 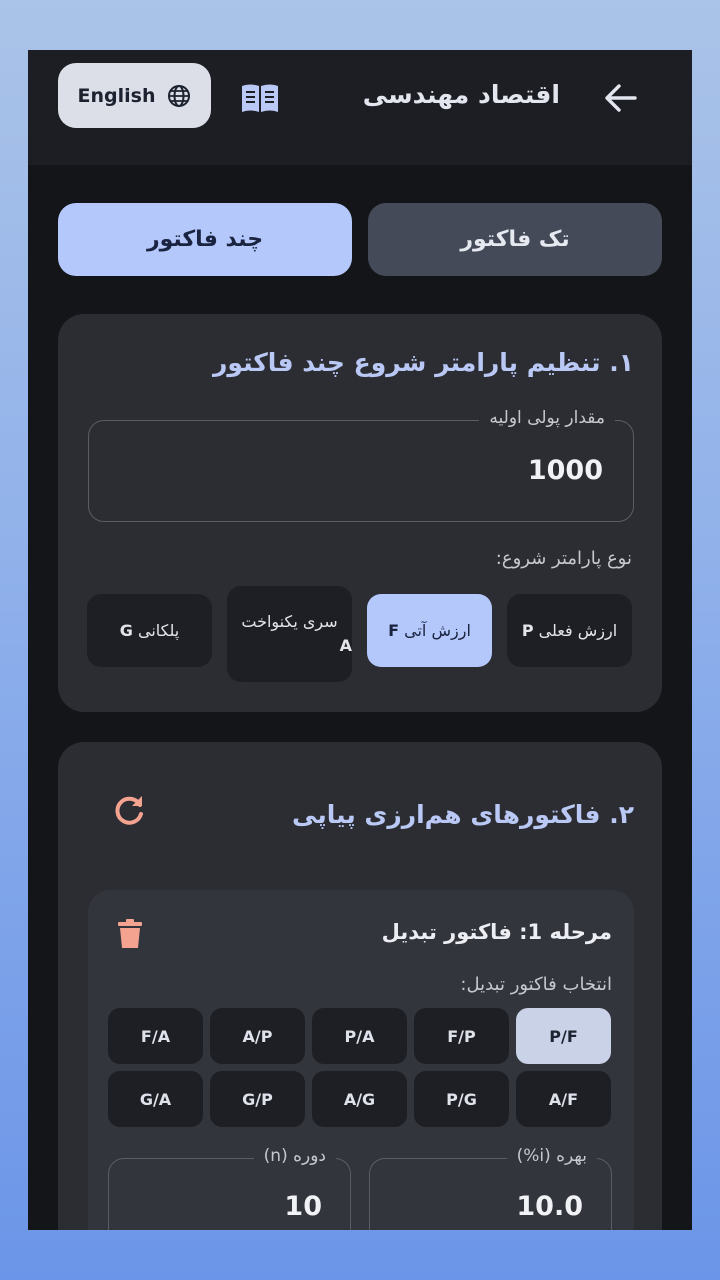 What do you see at coordinates (394, 630) in the screenshot?
I see `option-future-value-code: F` at bounding box center [394, 630].